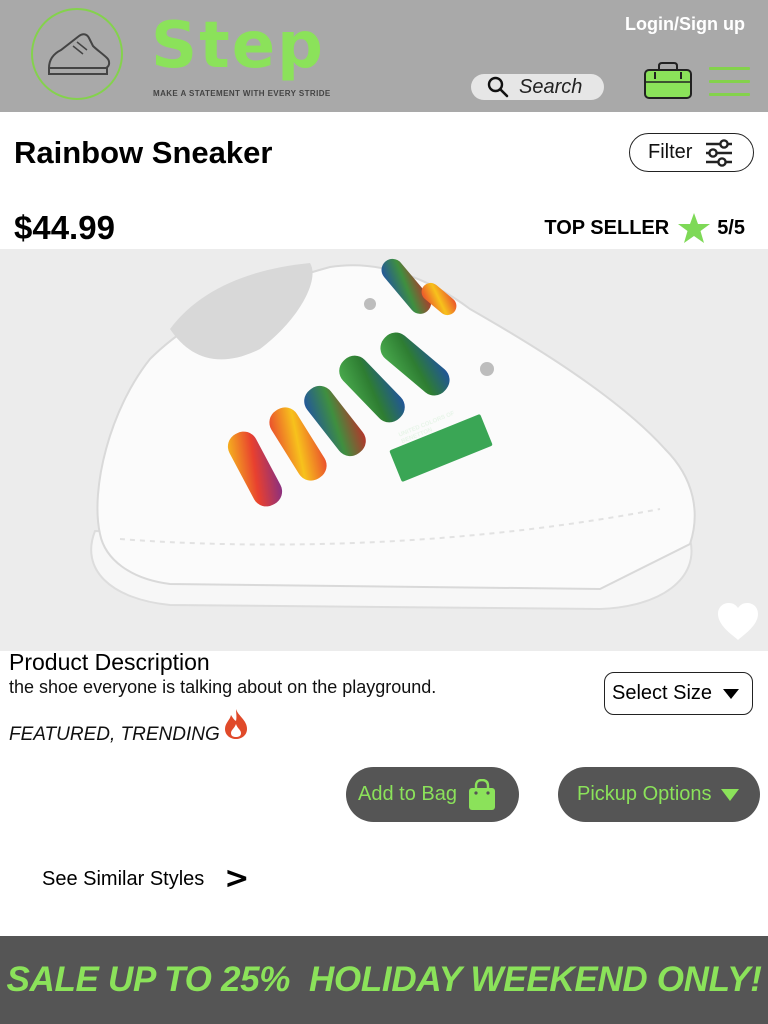 The image size is (768, 1024). I want to click on star-icon, so click(694, 228).